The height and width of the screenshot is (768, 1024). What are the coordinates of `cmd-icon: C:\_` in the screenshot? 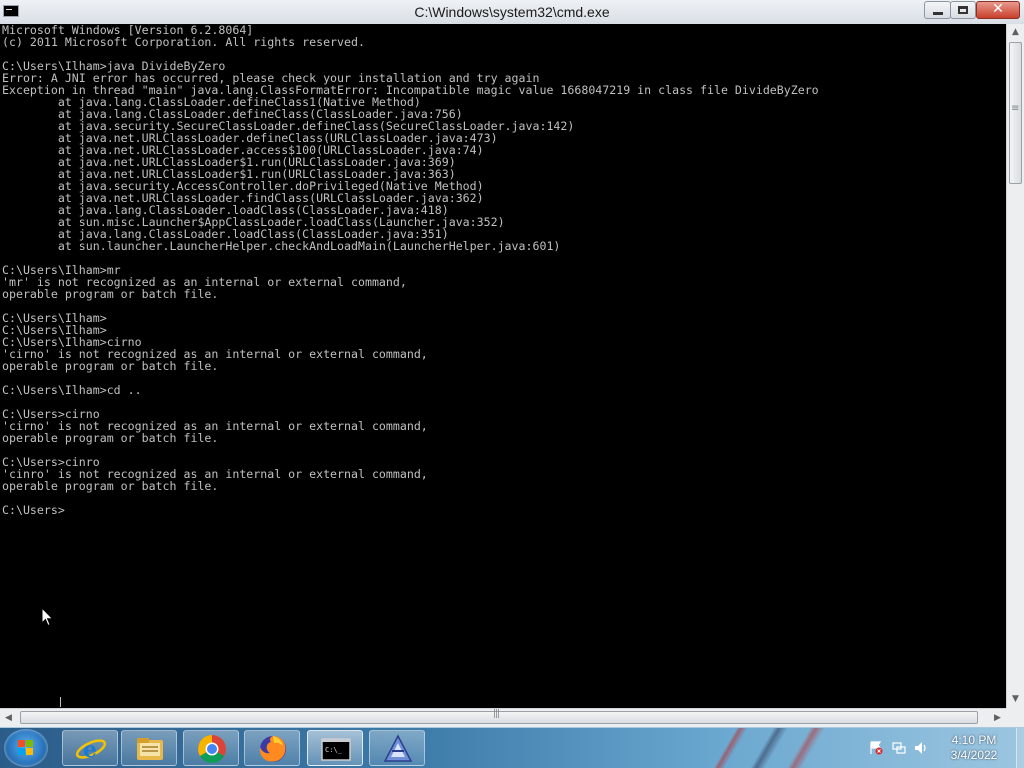 It's located at (336, 749).